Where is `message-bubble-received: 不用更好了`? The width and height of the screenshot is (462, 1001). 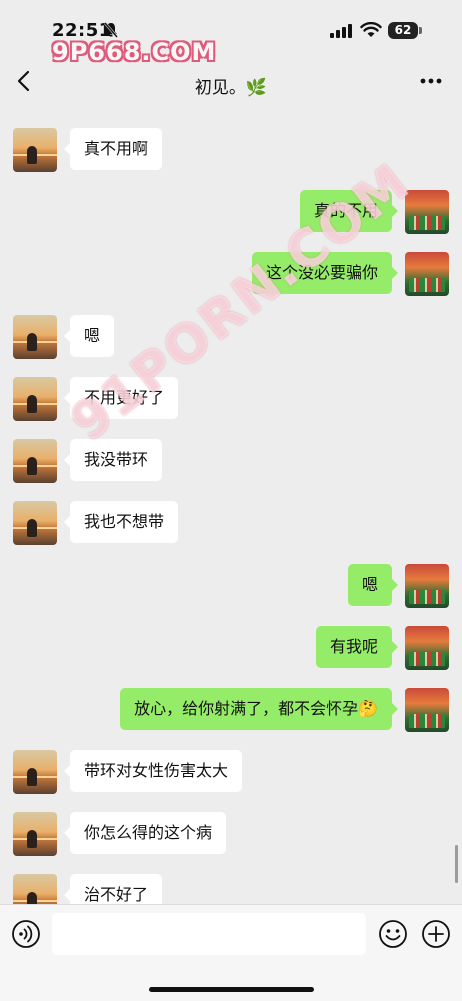
message-bubble-received: 不用更好了 is located at coordinates (121, 398).